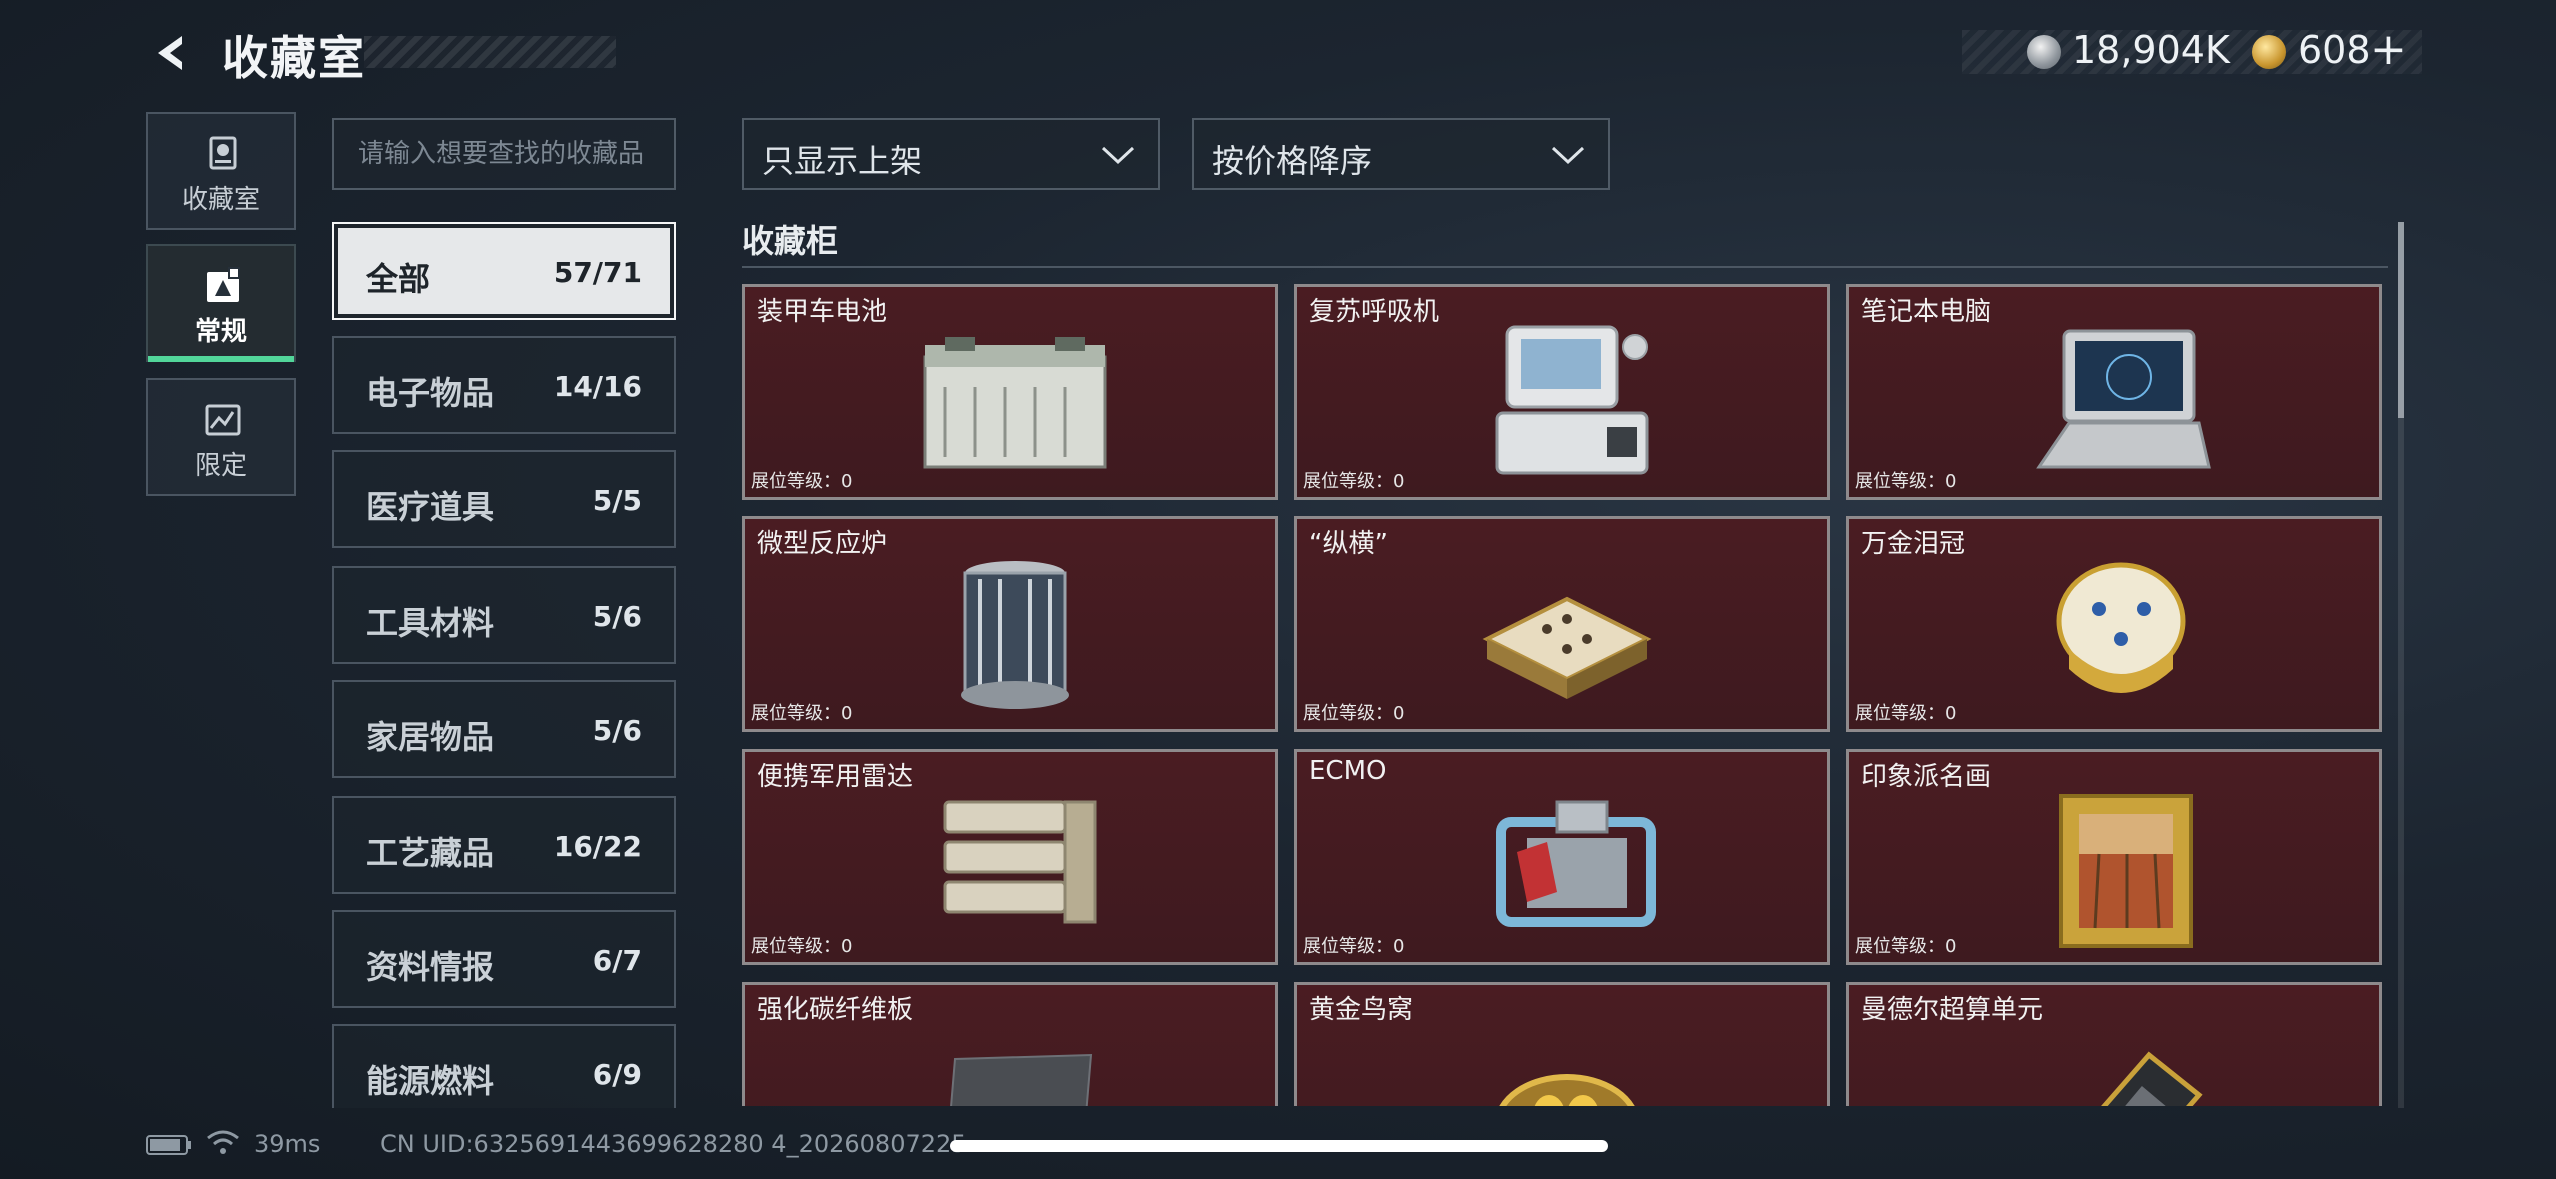 This screenshot has height=1179, width=2556. Describe the element at coordinates (2123, 399) in the screenshot. I see `laptop-item-icon` at that location.